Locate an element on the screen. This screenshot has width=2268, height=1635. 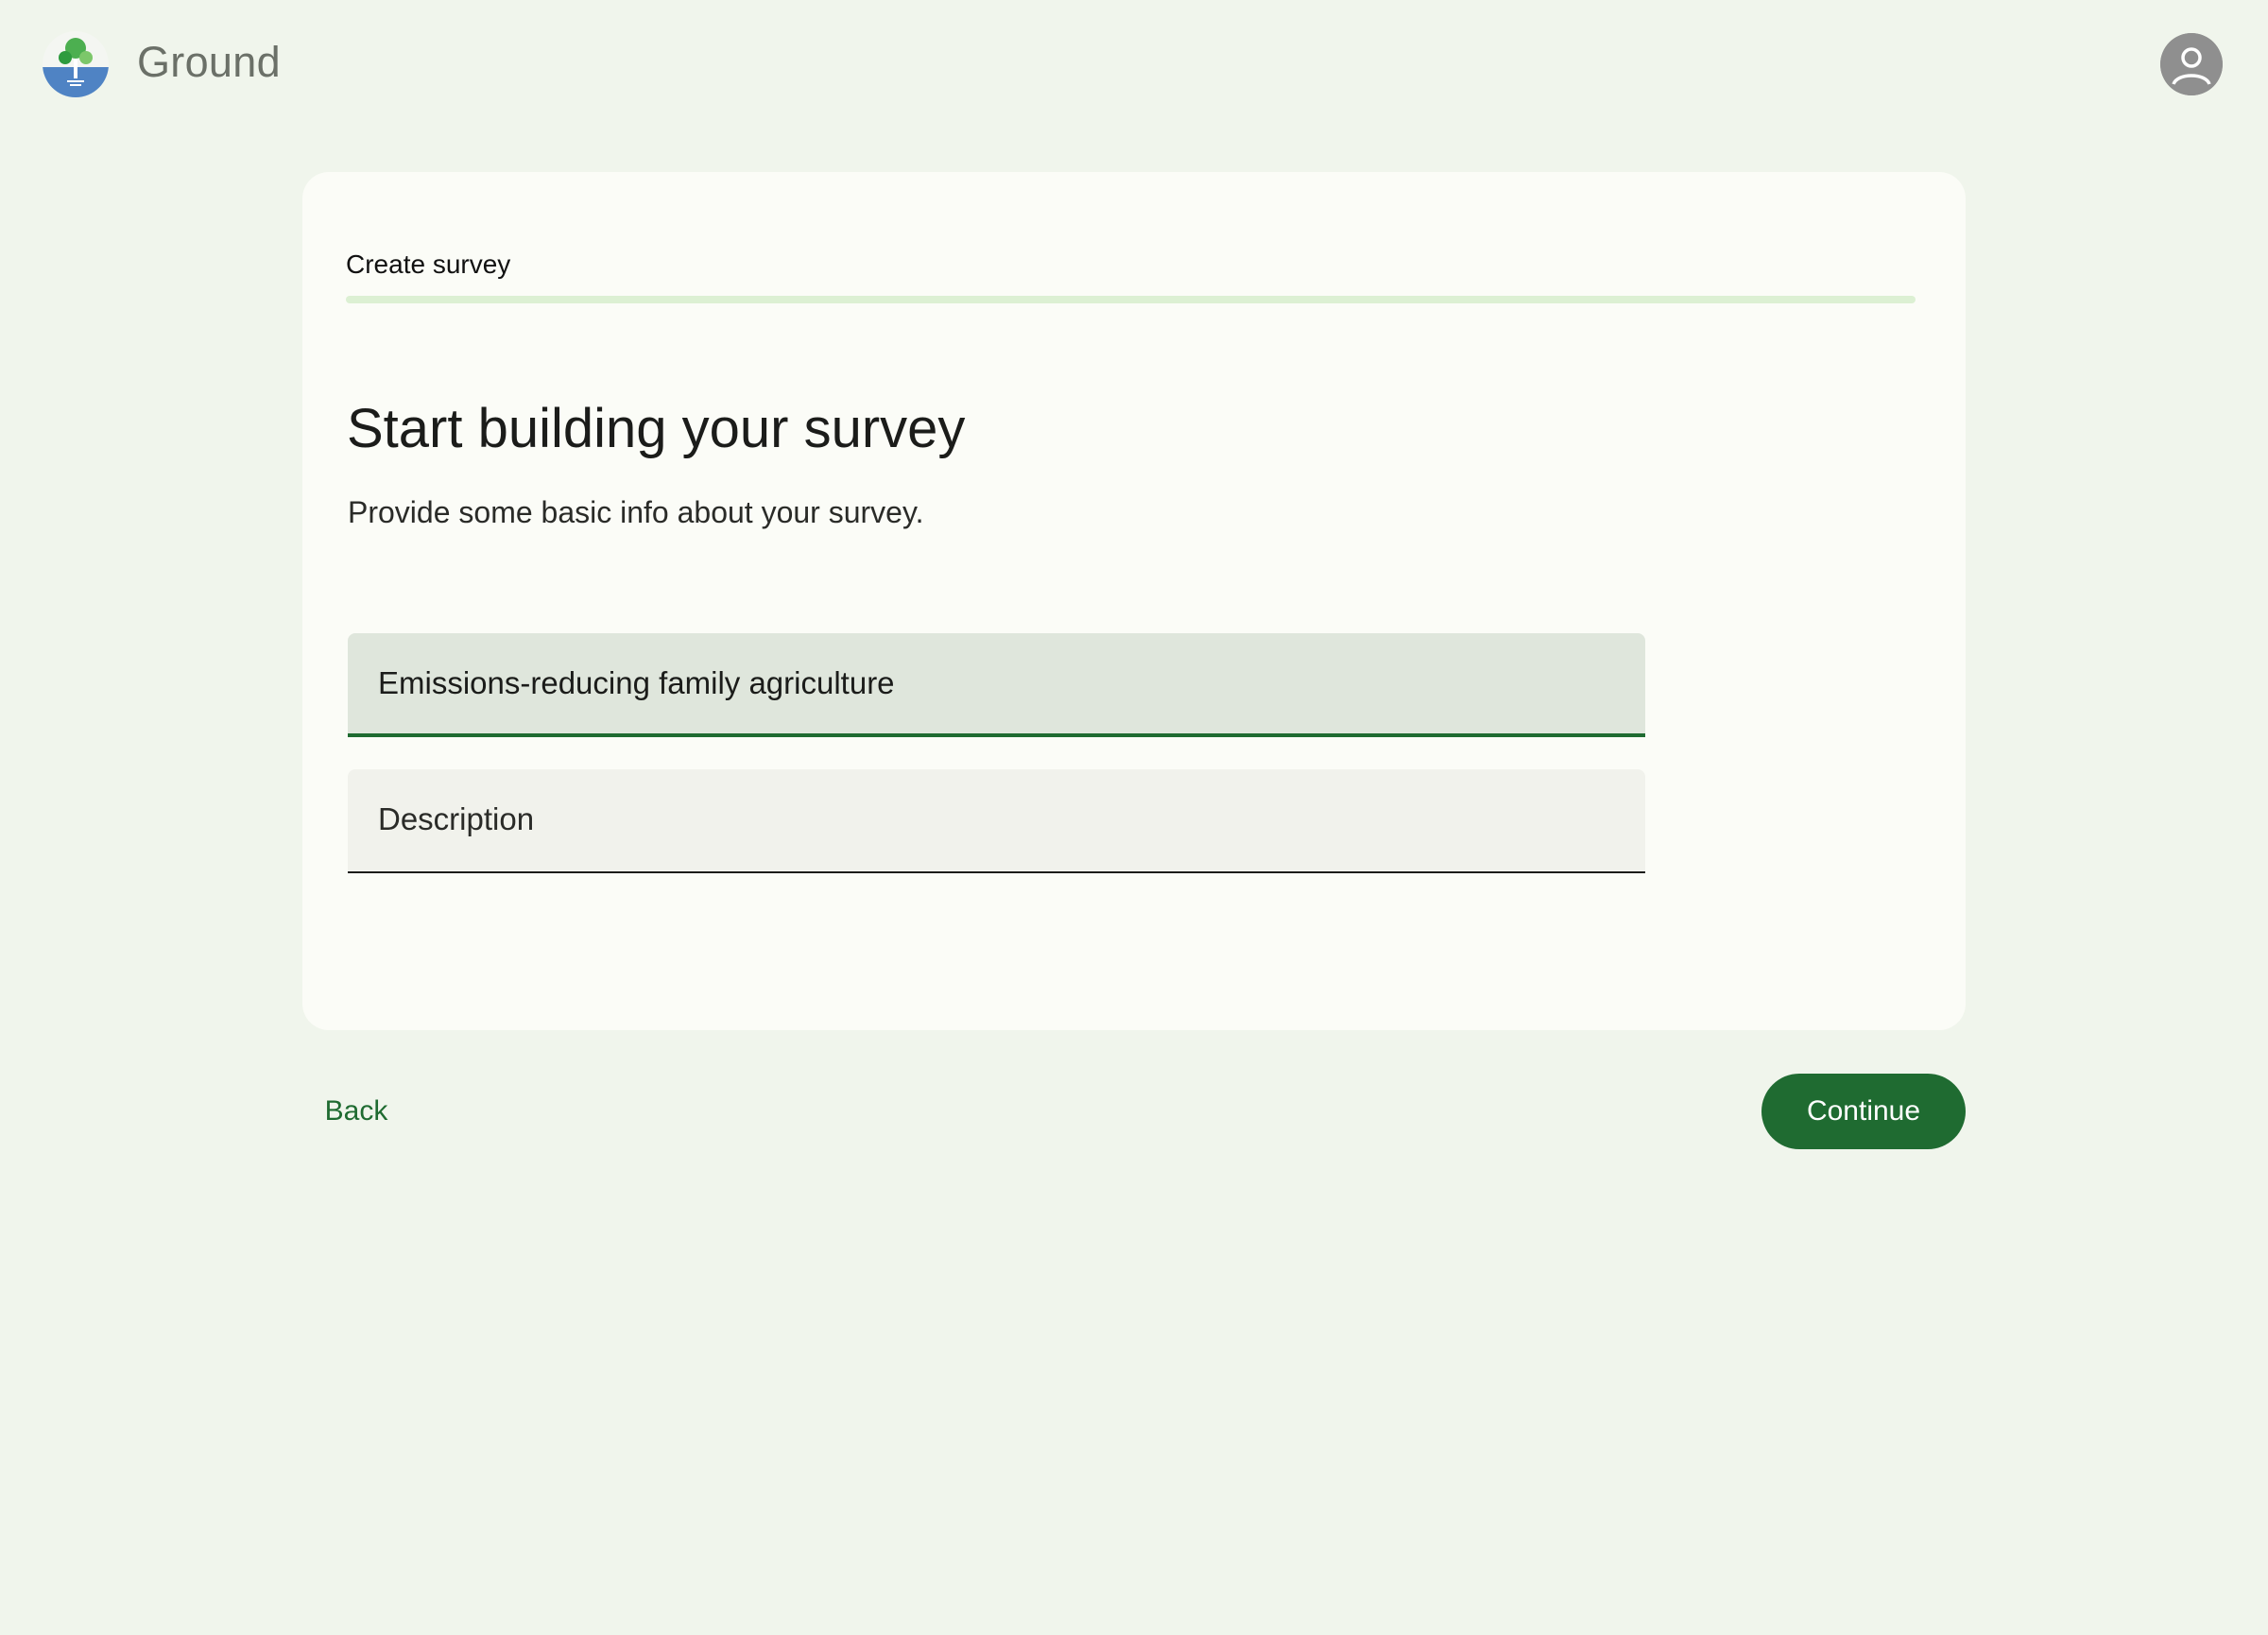
page-title: Start building your survey is located at coordinates (656, 429).